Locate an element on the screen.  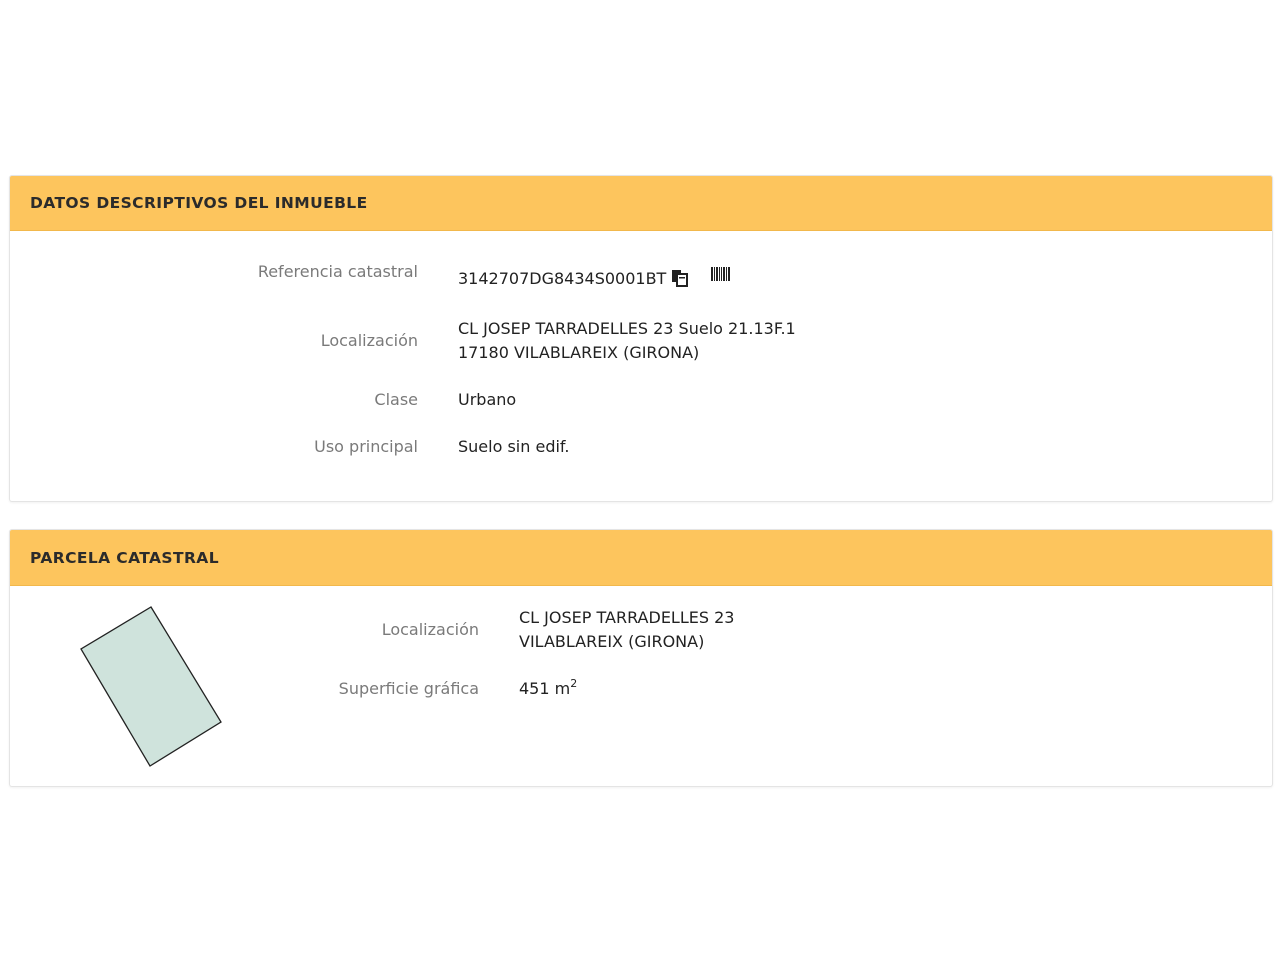
referencia-text: 3142707DG8434S0001BT is located at coordinates (562, 278).